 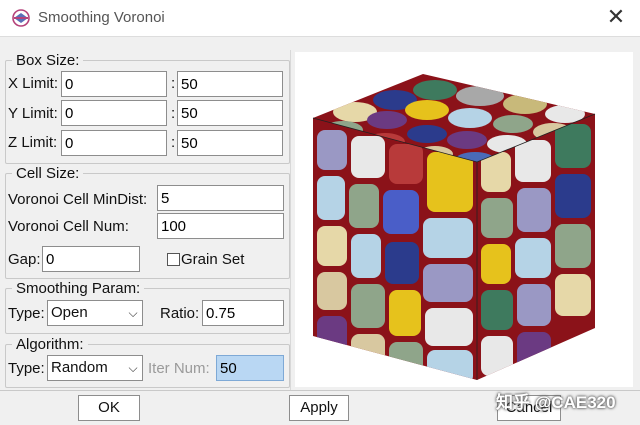 What do you see at coordinates (230, 84) in the screenshot?
I see `x-limit-max-input` at bounding box center [230, 84].